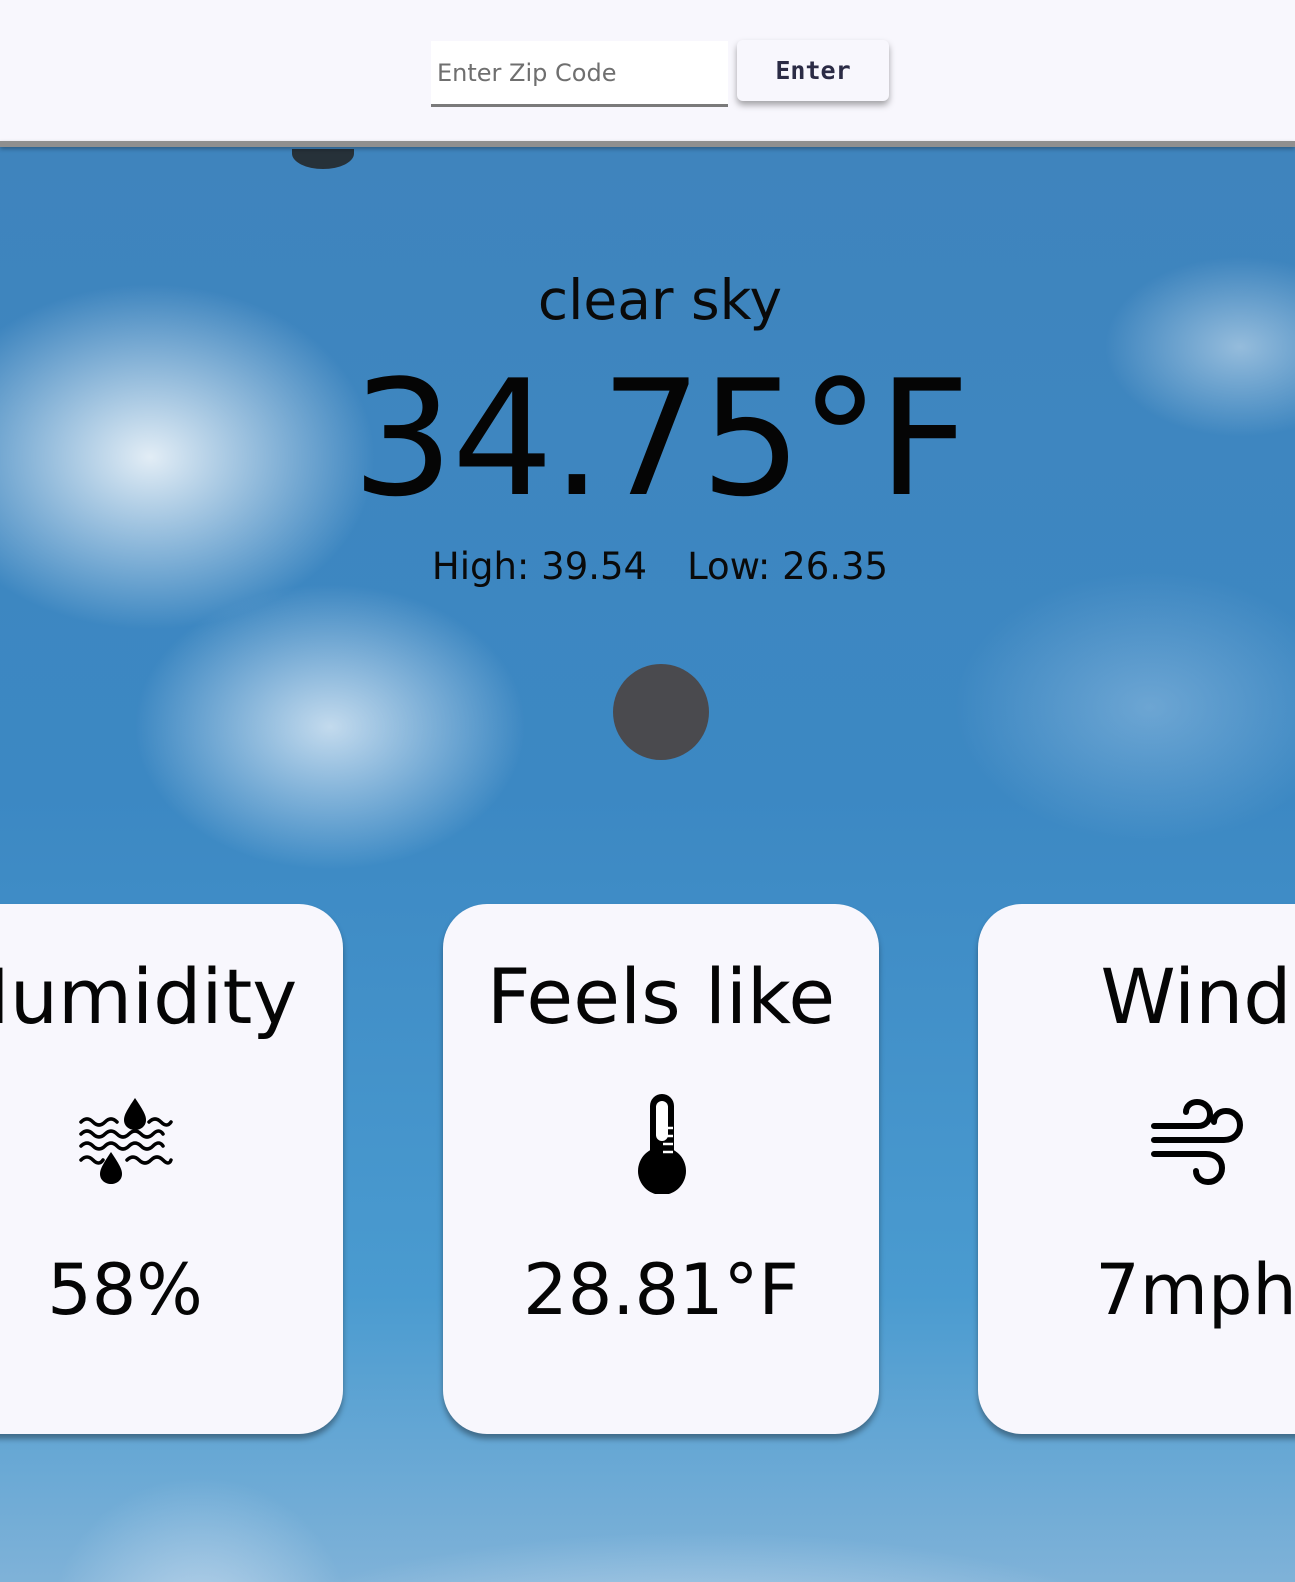 This screenshot has width=1295, height=1582. I want to click on wind-icon, so click(1197, 1142).